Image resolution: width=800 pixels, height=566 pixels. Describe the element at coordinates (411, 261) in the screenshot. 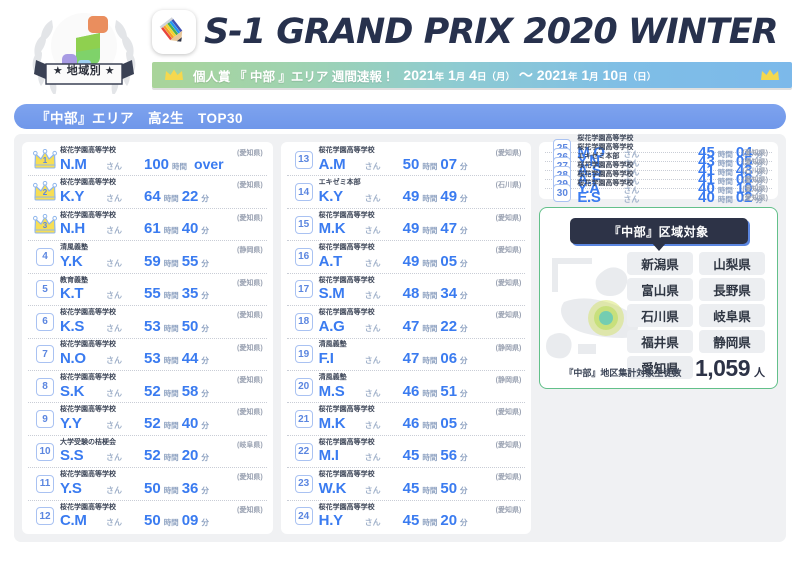

I see `time-hours: 49` at that location.